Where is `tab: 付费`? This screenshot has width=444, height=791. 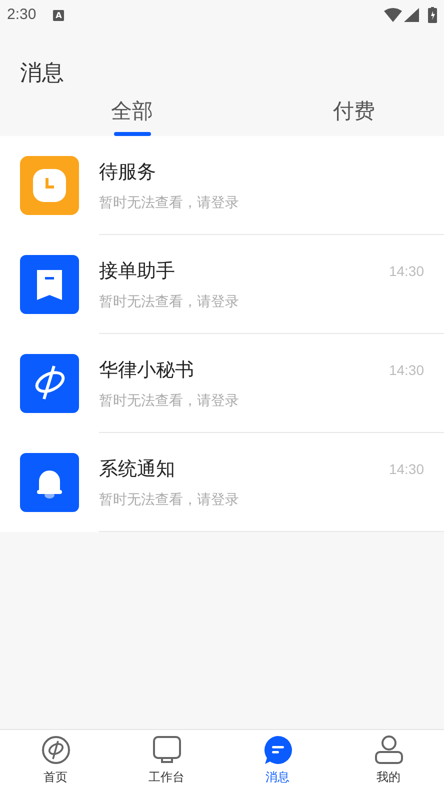 tab: 付费 is located at coordinates (354, 116).